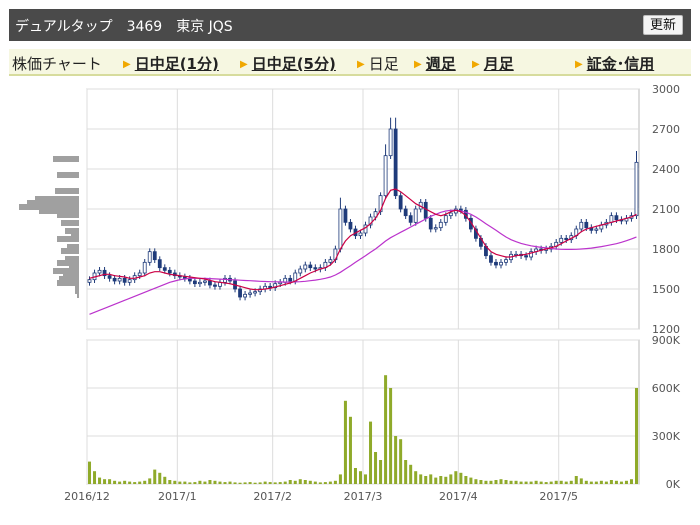 This screenshot has height=525, width=700. I want to click on x-tick-label: 2017/4, so click(458, 496).